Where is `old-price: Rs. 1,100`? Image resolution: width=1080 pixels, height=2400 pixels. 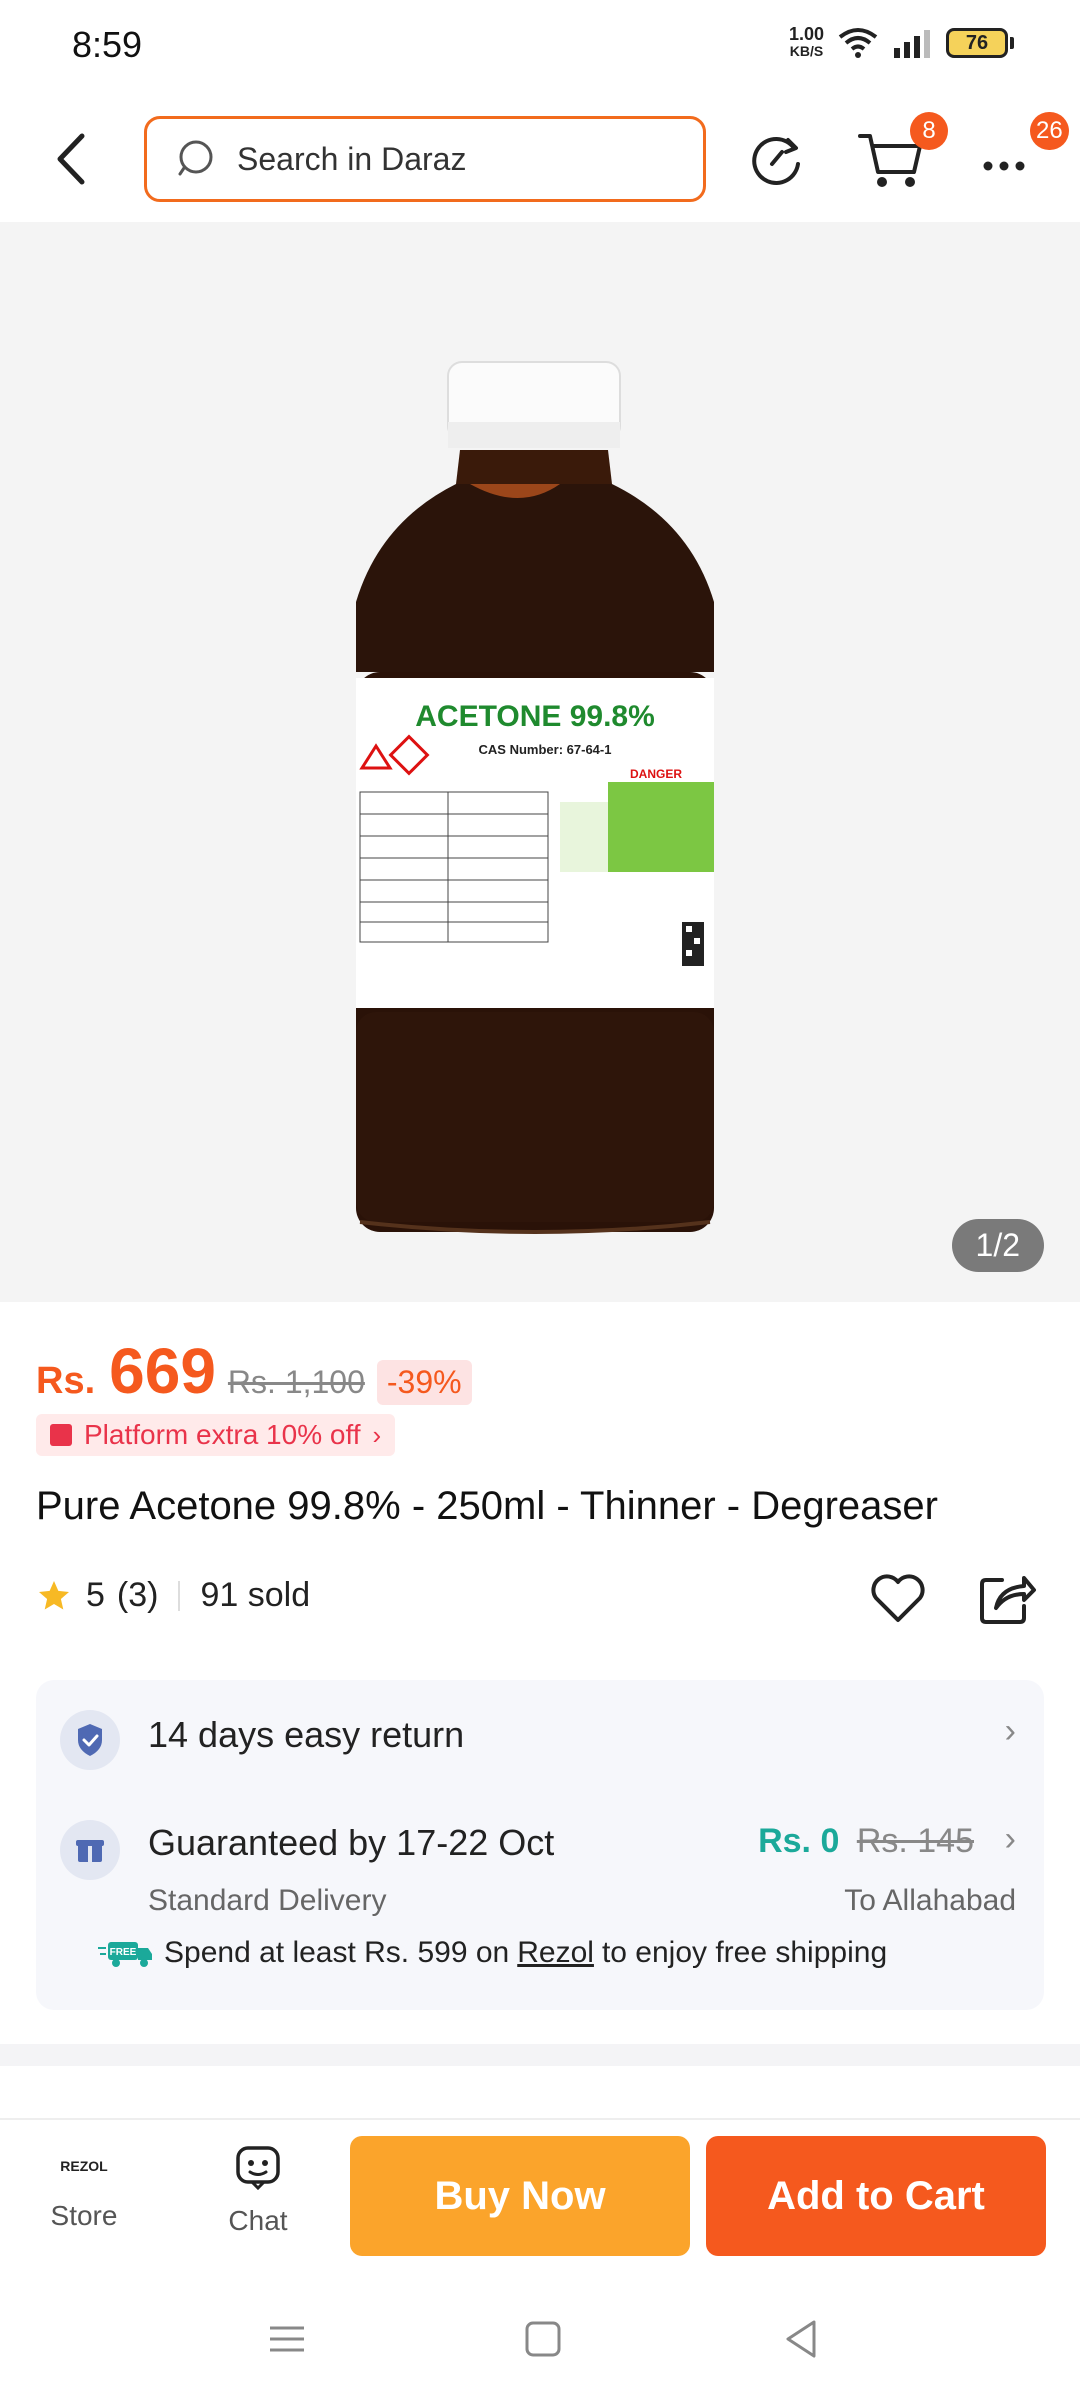
old-price: Rs. 1,100 is located at coordinates (296, 1382).